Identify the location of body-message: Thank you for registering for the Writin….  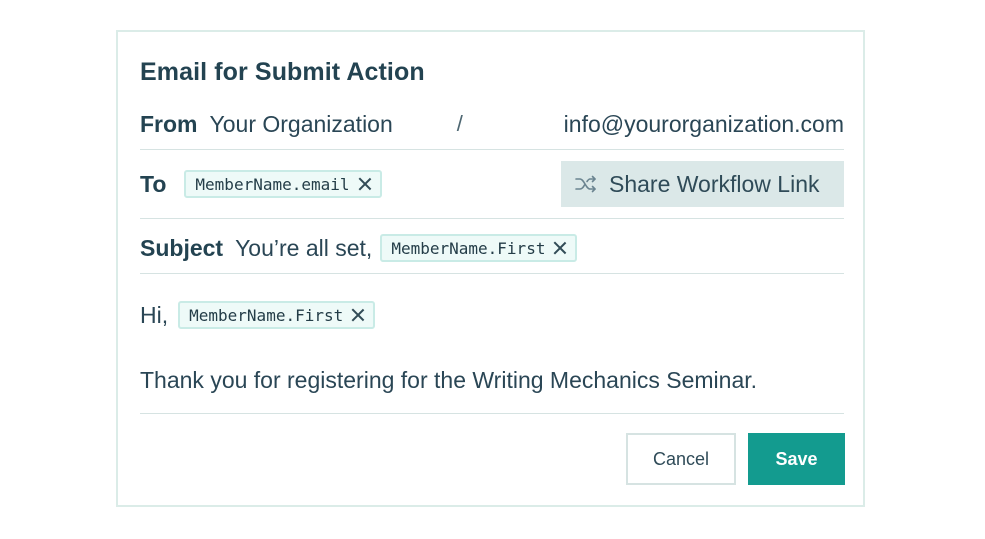
(449, 379).